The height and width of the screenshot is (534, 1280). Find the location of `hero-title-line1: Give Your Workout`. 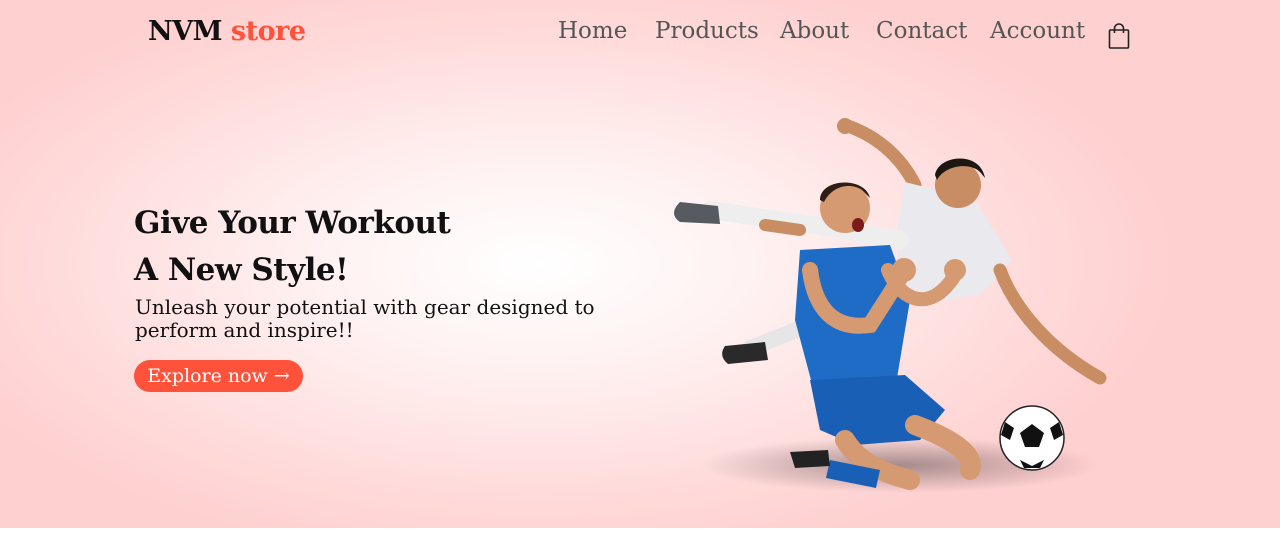

hero-title-line1: Give Your Workout is located at coordinates (292, 223).